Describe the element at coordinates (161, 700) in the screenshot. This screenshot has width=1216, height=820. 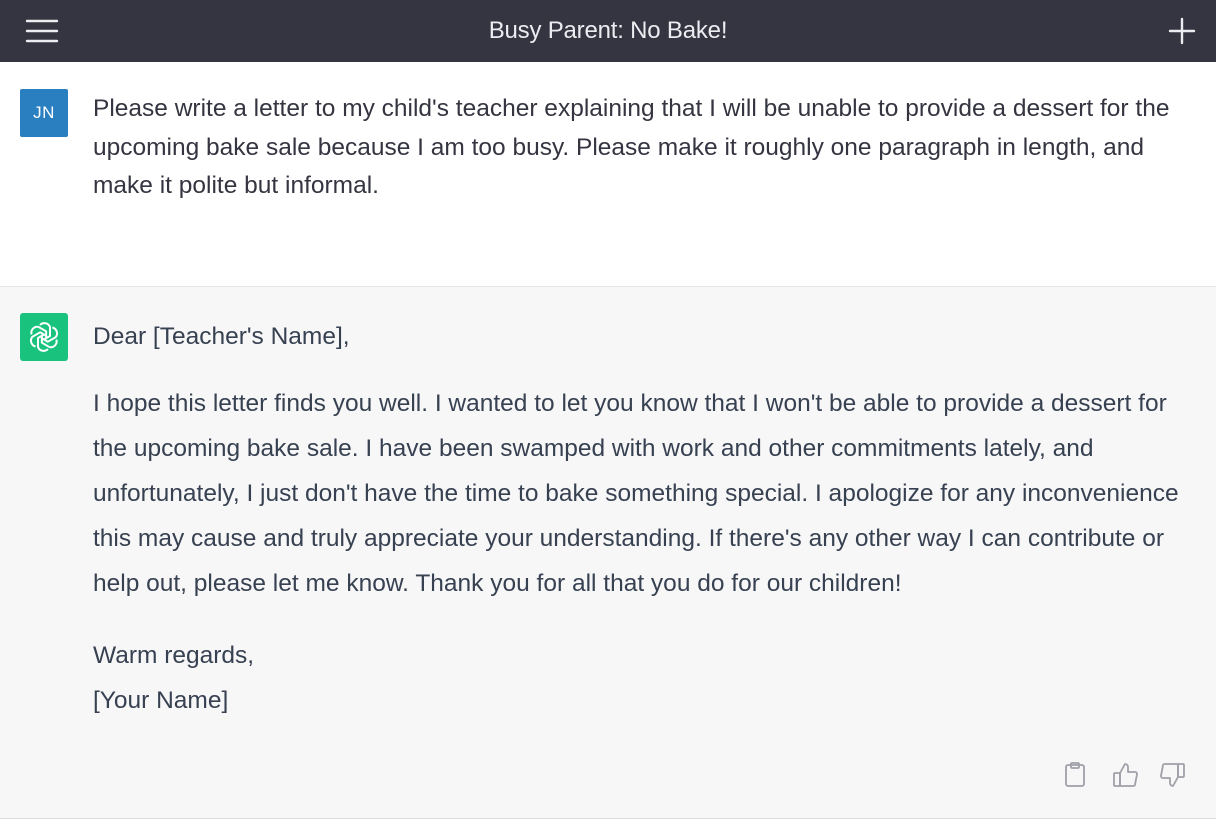
I see `letter-signature: [Your Name]` at that location.